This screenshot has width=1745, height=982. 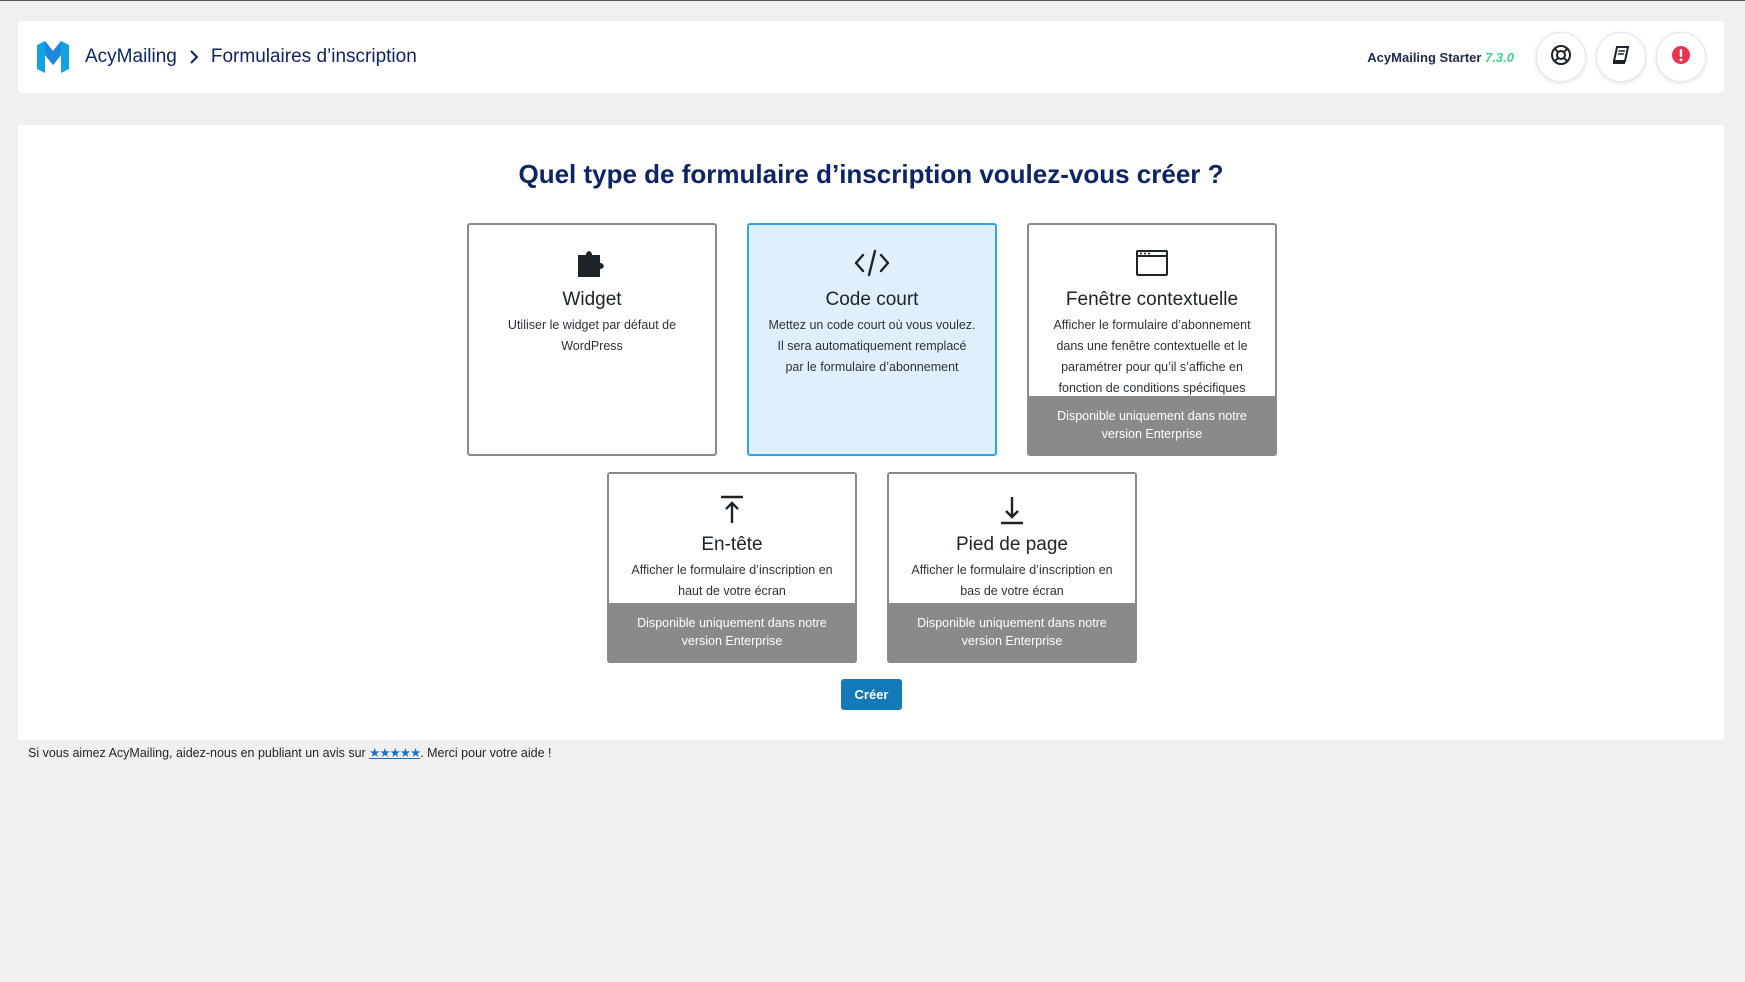 I want to click on version-label: AcyMailing Starter 7.3.0, so click(x=1440, y=57).